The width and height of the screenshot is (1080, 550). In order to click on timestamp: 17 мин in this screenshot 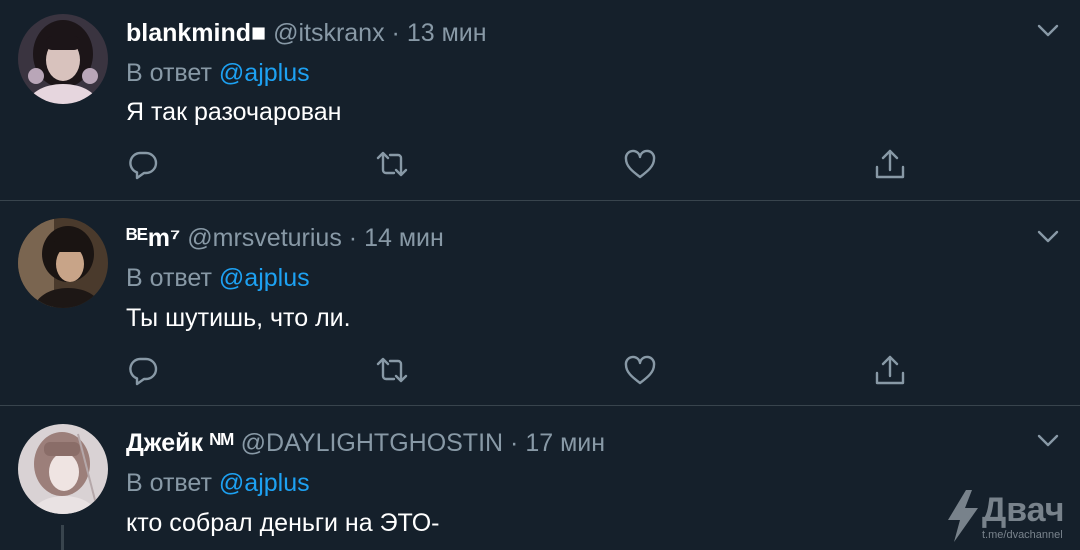, I will do `click(565, 443)`.